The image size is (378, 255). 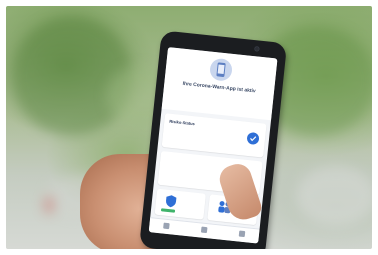 I want to click on shield-card, so click(x=180, y=204).